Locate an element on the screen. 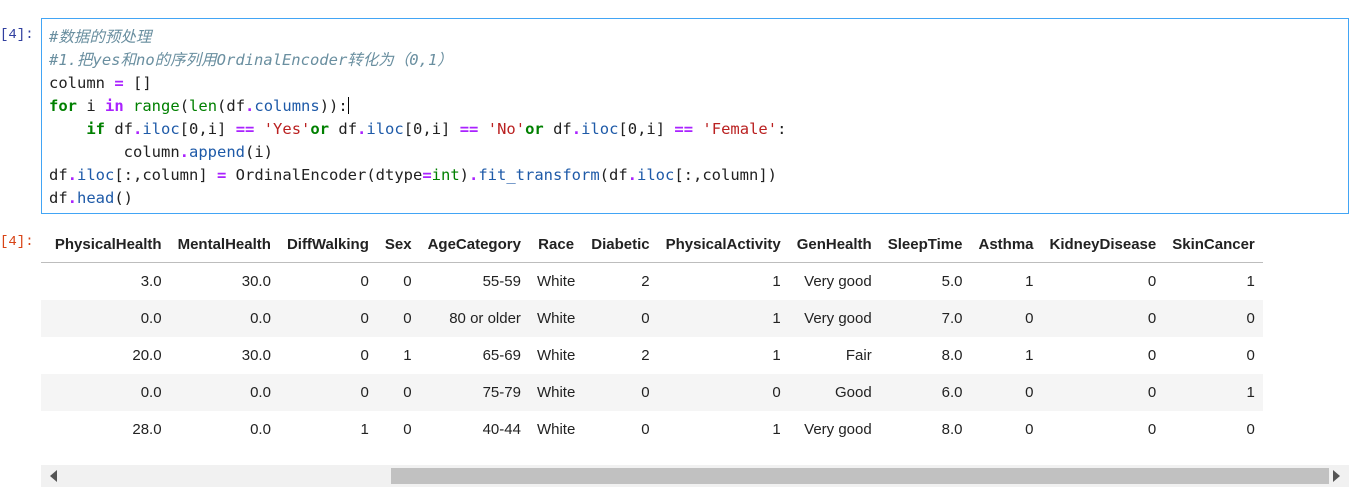 The height and width of the screenshot is (490, 1357). table-cell: 80 or older is located at coordinates (474, 318).